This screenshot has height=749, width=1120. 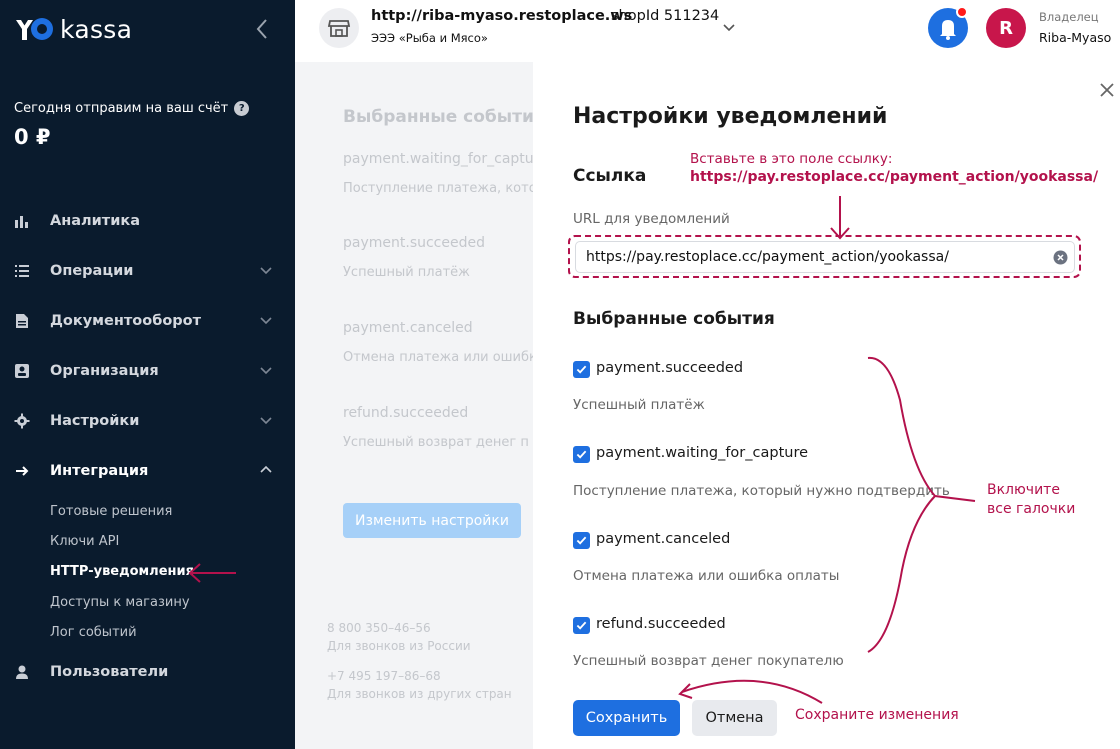 I want to click on user-name: Riba-Myaso, so click(x=1075, y=37).